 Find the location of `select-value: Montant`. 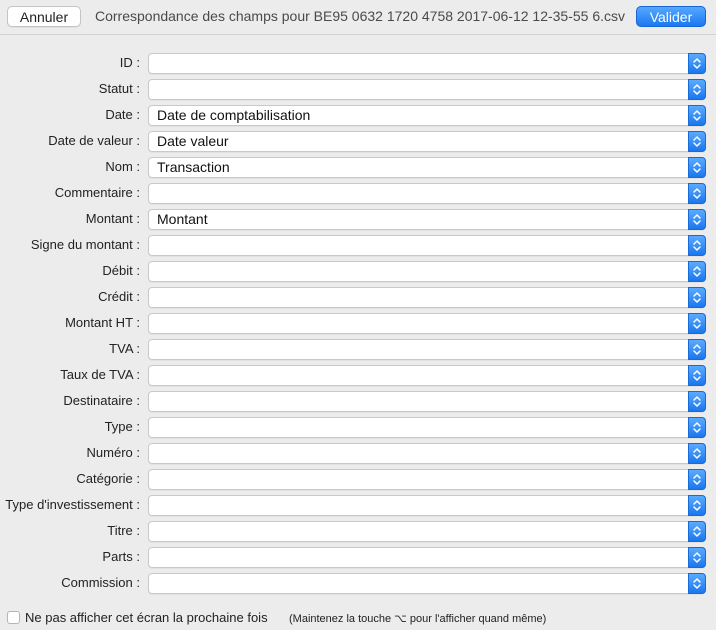

select-value: Montant is located at coordinates (182, 219).